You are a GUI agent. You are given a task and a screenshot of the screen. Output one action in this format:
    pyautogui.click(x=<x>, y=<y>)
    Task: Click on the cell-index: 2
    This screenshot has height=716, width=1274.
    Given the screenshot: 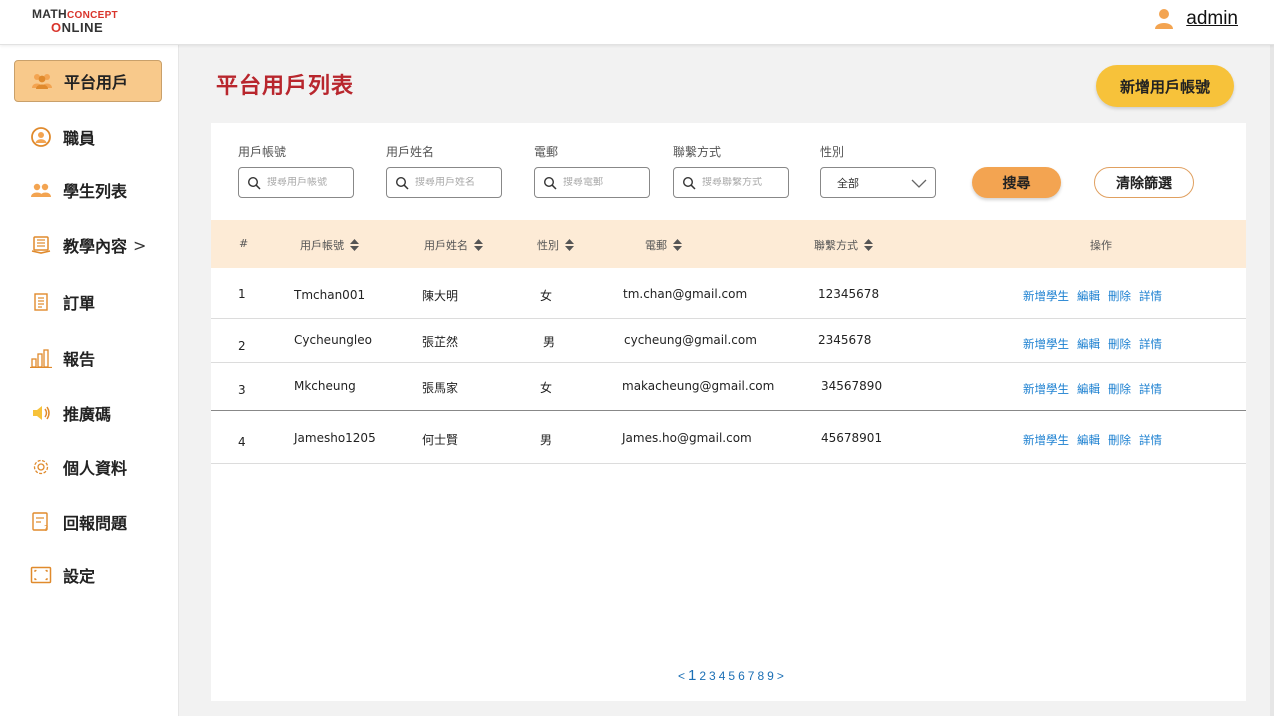 What is the action you would take?
    pyautogui.click(x=242, y=346)
    